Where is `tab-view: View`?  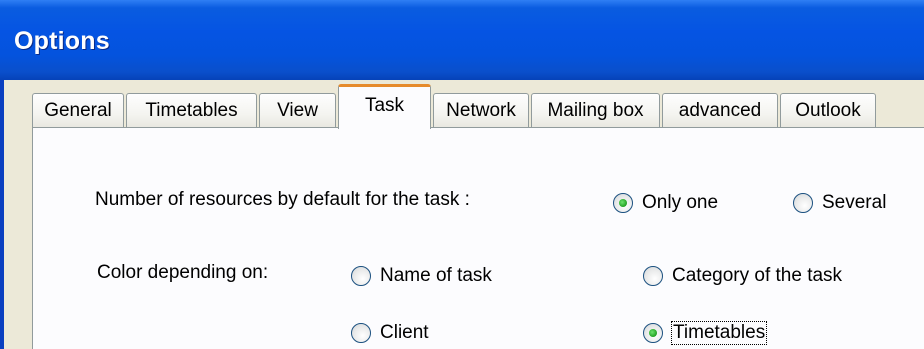 tab-view: View is located at coordinates (297, 110).